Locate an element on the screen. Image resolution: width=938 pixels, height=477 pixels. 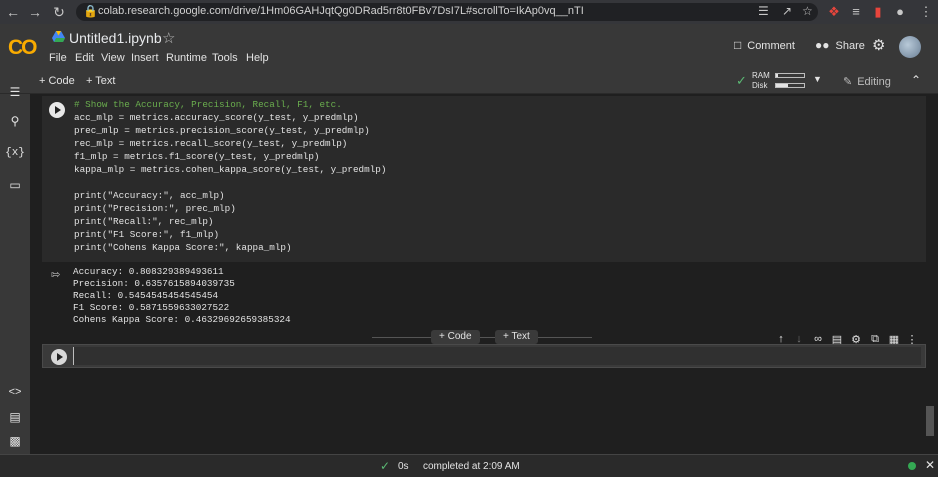
ram-label: RAM is located at coordinates (761, 75).